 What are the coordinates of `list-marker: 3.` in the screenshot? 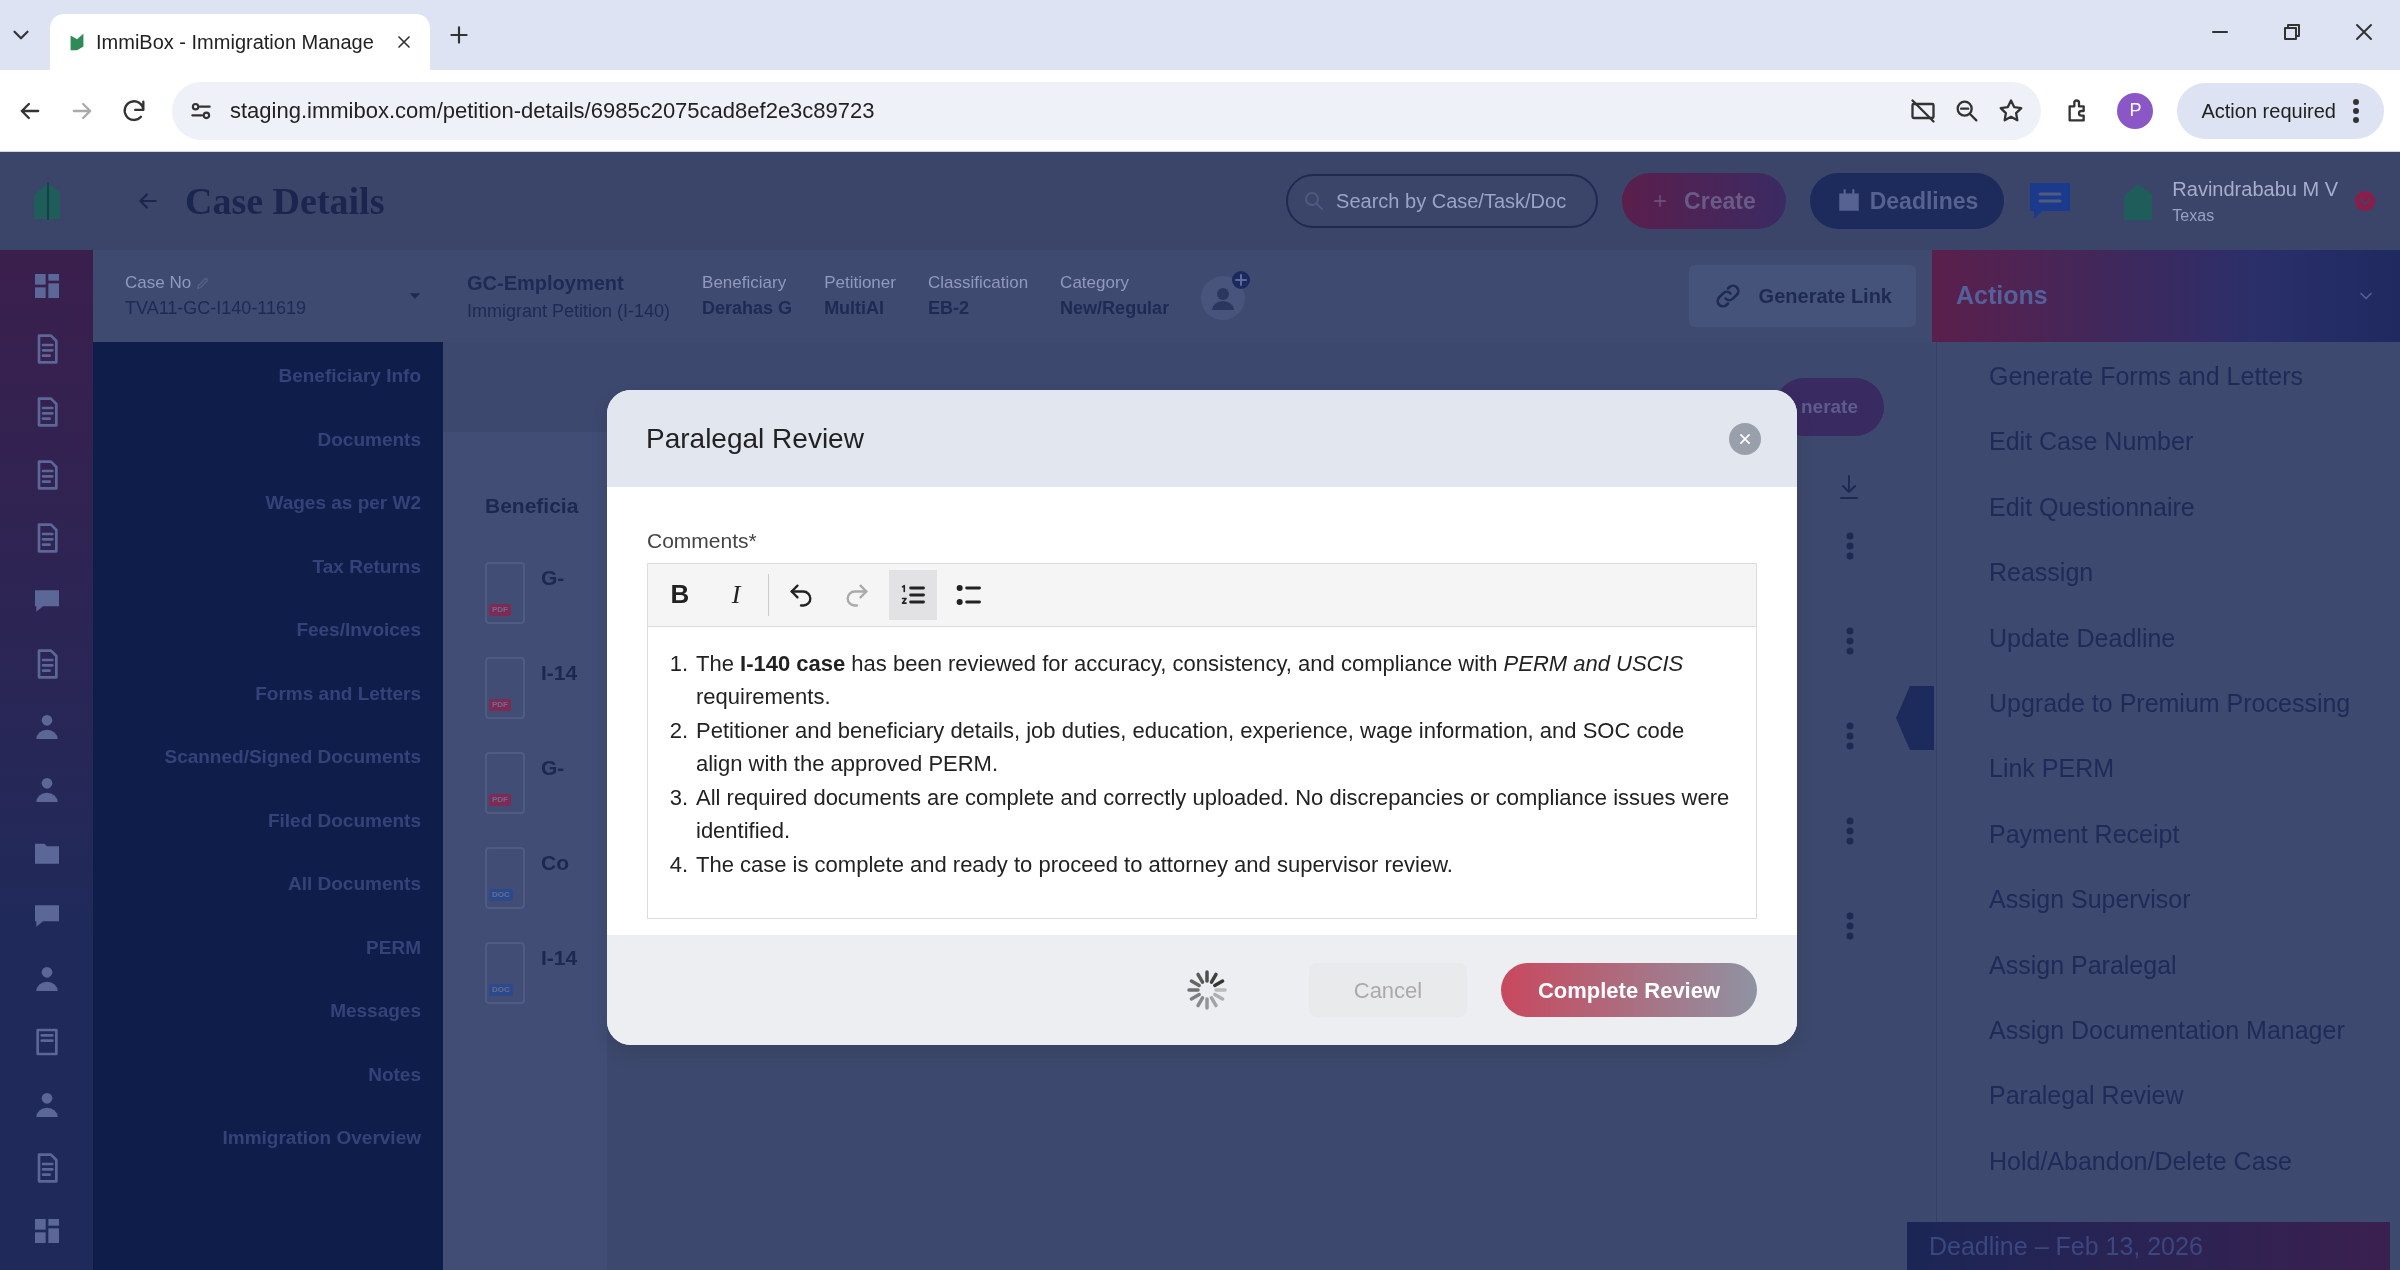 It's located at (678, 797).